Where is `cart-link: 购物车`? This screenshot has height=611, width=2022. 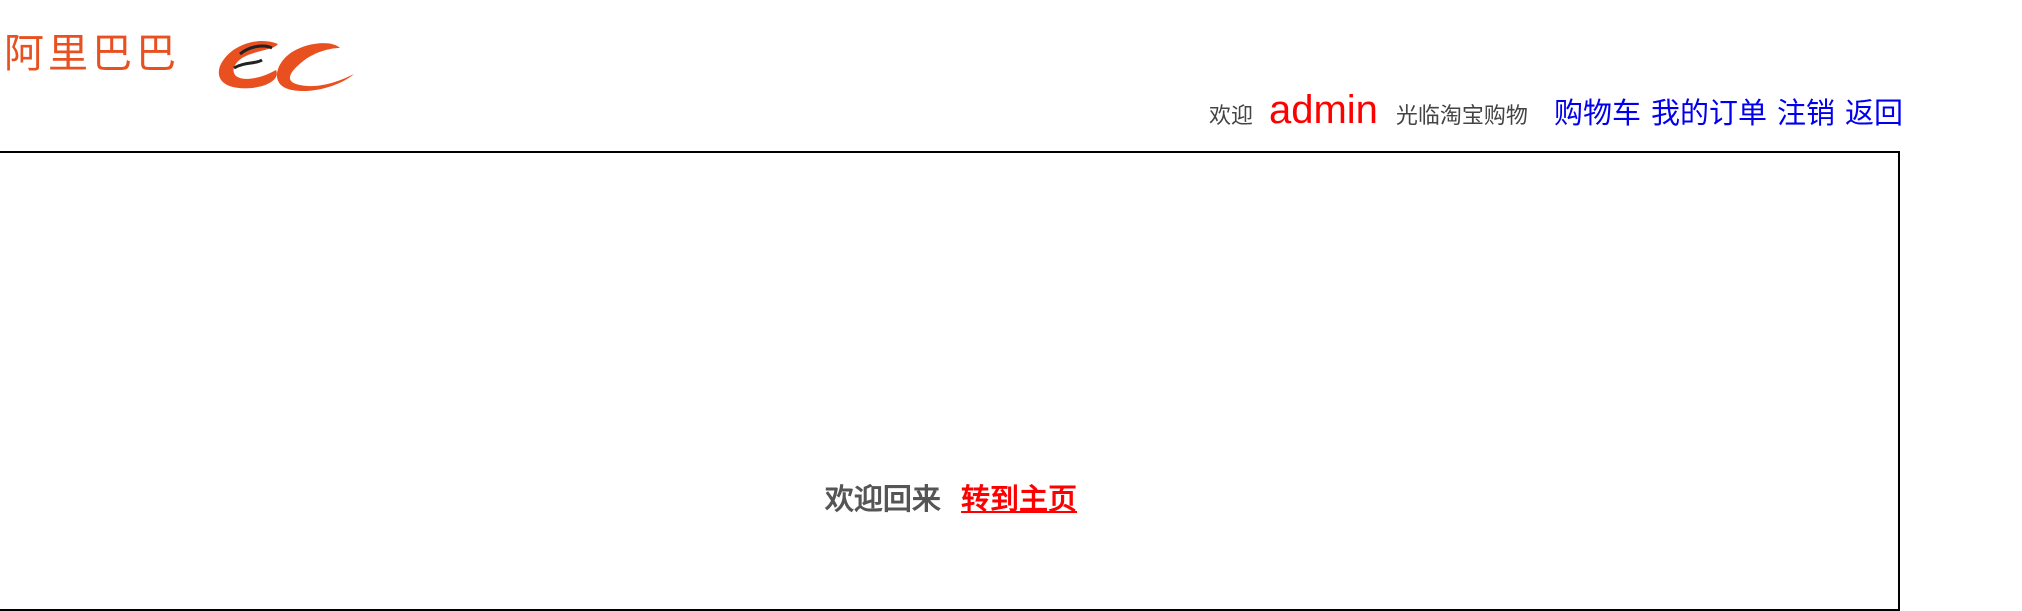
cart-link: 购物车 is located at coordinates (1597, 111).